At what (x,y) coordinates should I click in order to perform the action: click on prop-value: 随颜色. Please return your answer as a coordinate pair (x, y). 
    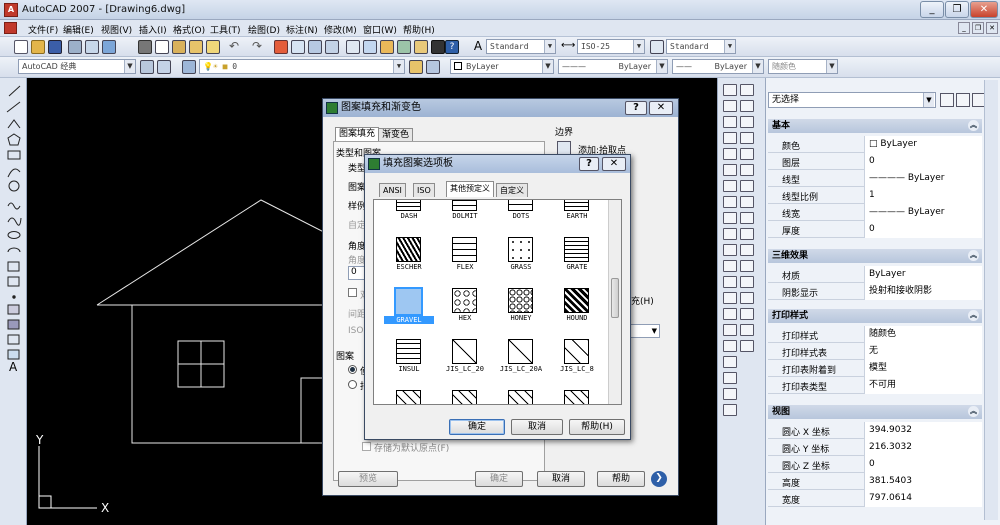
    Looking at the image, I should click on (923, 334).